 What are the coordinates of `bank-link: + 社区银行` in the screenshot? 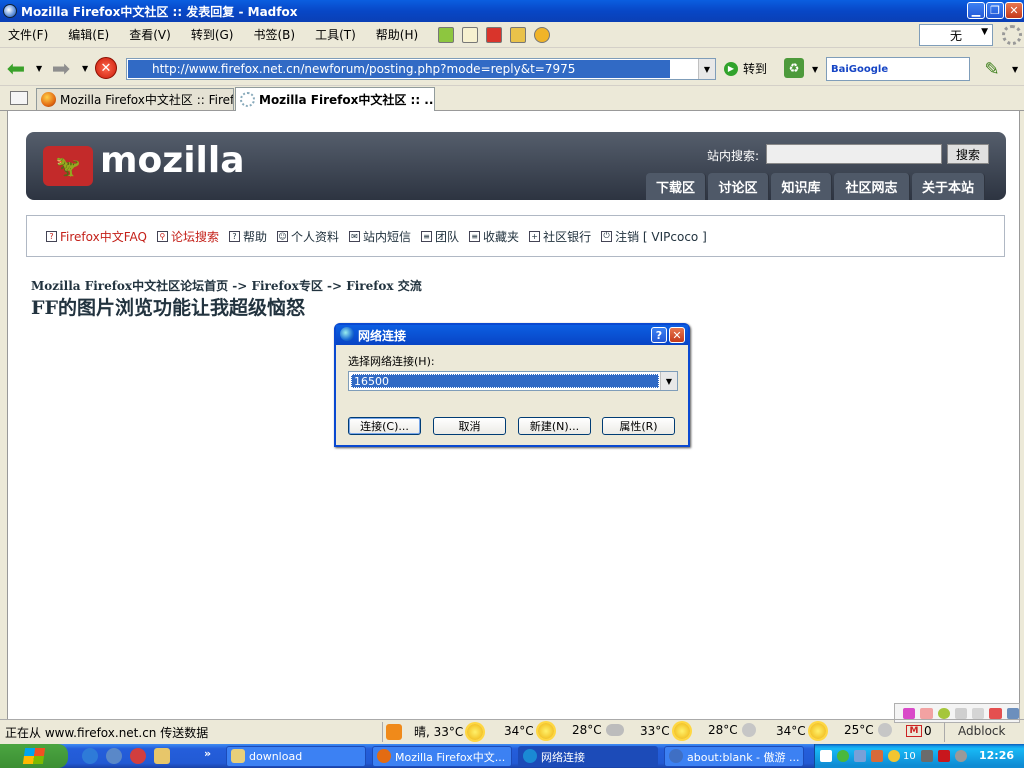 It's located at (560, 236).